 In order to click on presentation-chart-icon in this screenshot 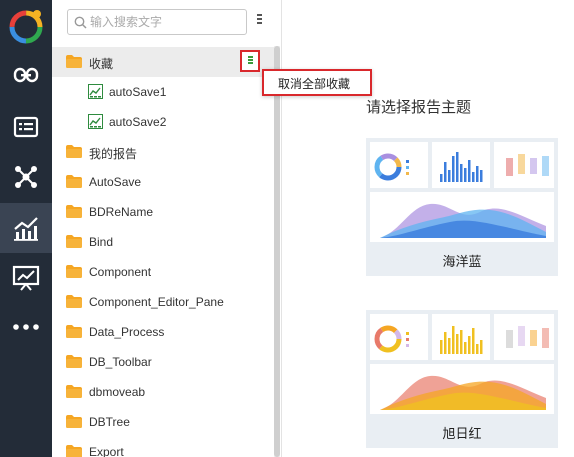, I will do `click(26, 278)`.